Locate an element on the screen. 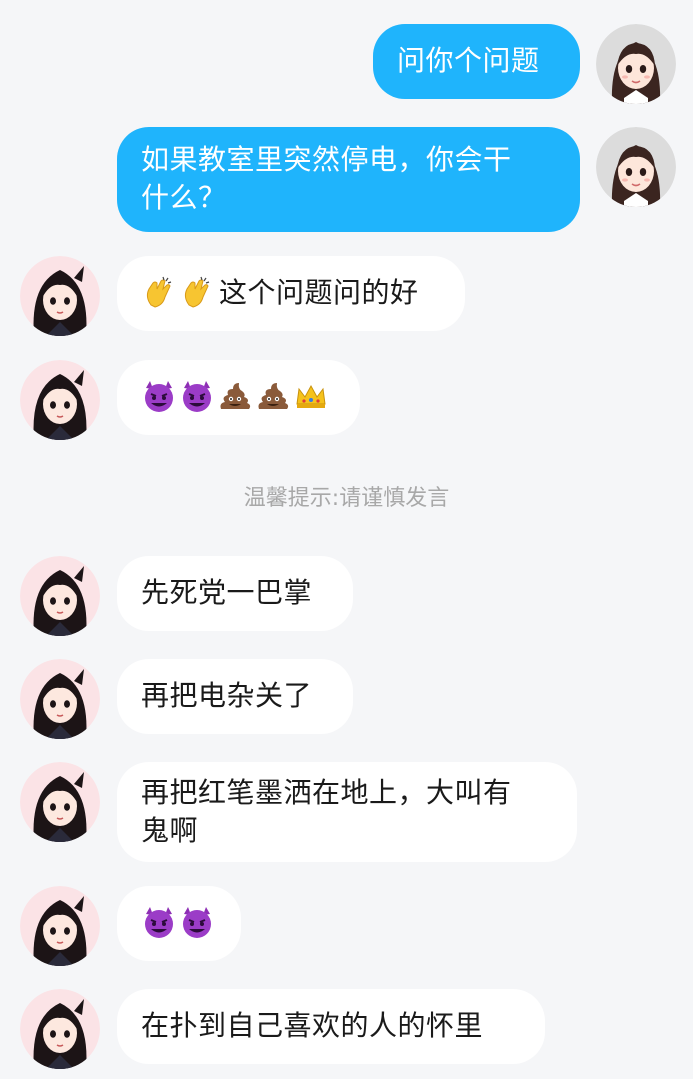 This screenshot has height=1079, width=693. message-row-incoming: 再把电杂关了 is located at coordinates (346, 699).